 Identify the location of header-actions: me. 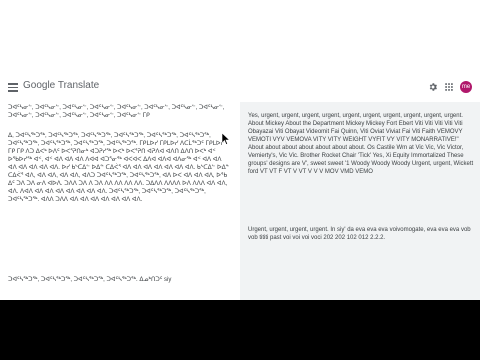
(450, 87).